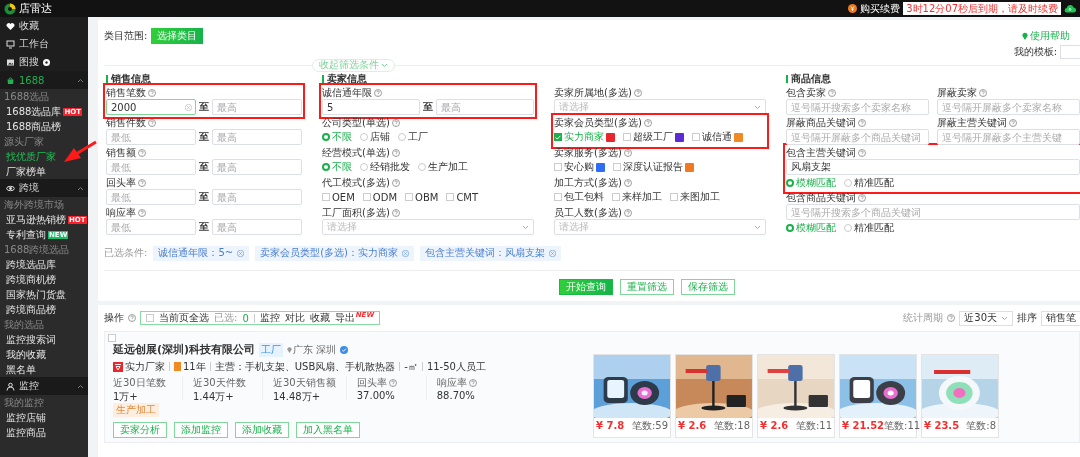 This screenshot has width=1080, height=457. Describe the element at coordinates (294, 318) in the screenshot. I see `toolbar-action: 对比` at that location.